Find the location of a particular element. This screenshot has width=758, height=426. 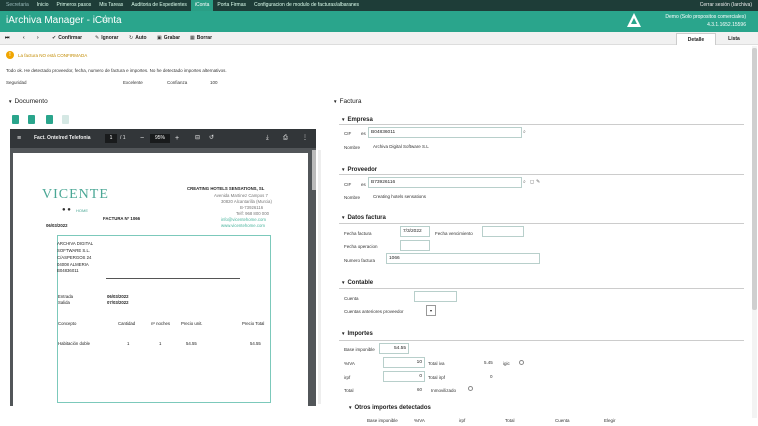

empresa-cif-prefix: es is located at coordinates (363, 133).